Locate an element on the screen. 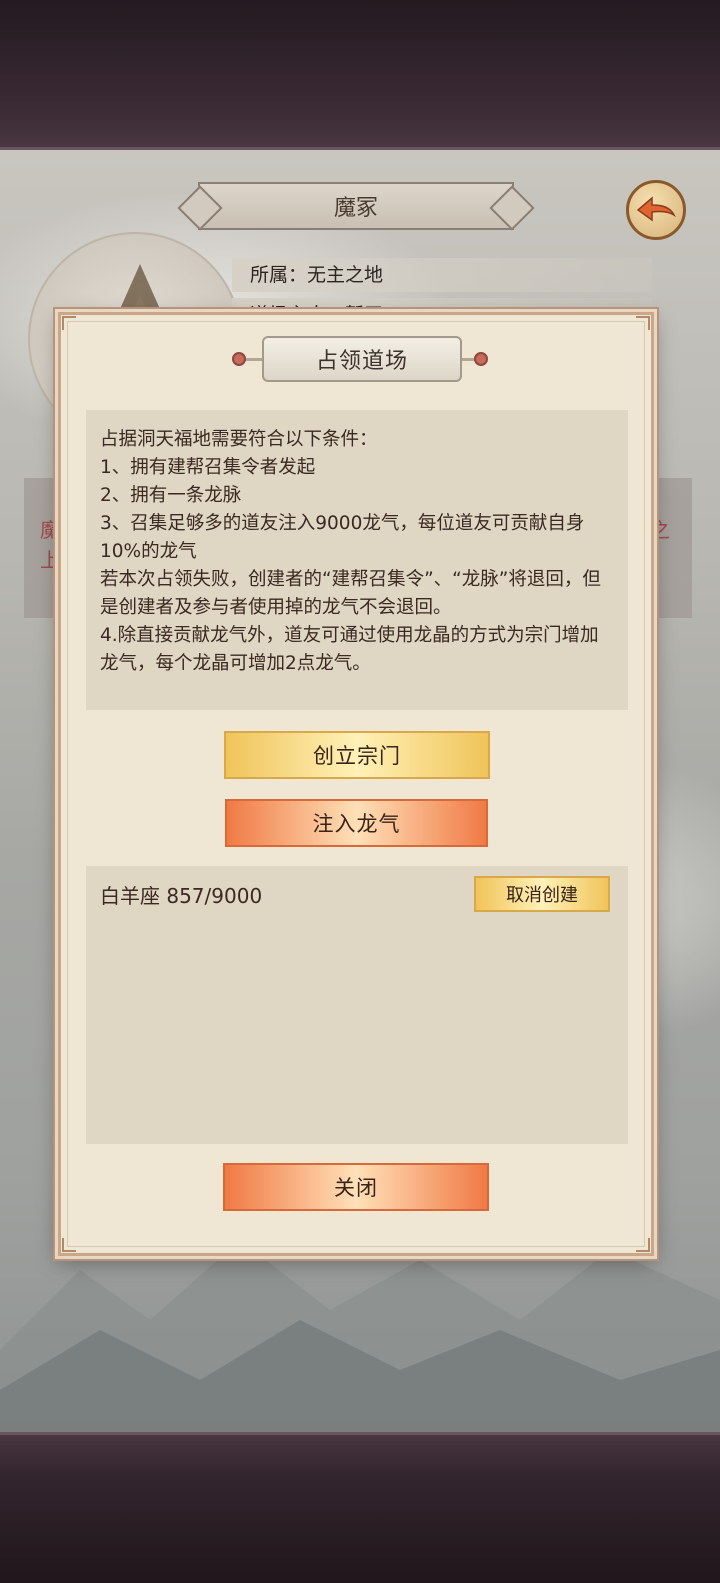 The image size is (720, 1583). dialog-title: 占领道场 is located at coordinates (361, 361).